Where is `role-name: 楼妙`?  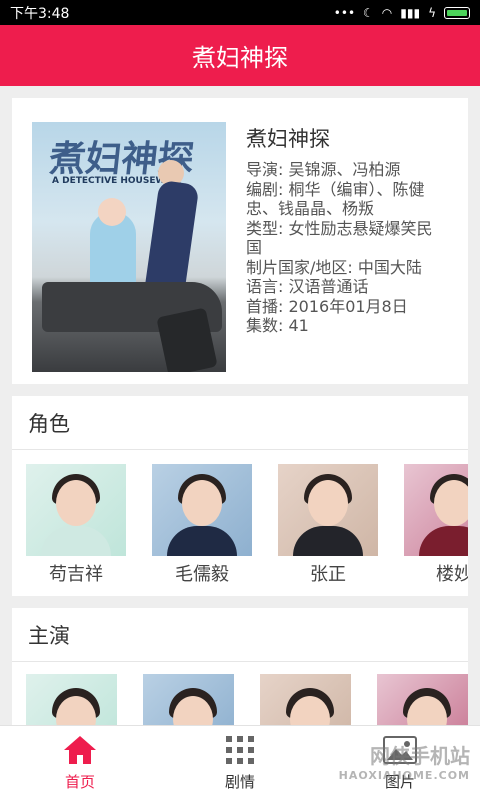 role-name: 楼妙 is located at coordinates (452, 574).